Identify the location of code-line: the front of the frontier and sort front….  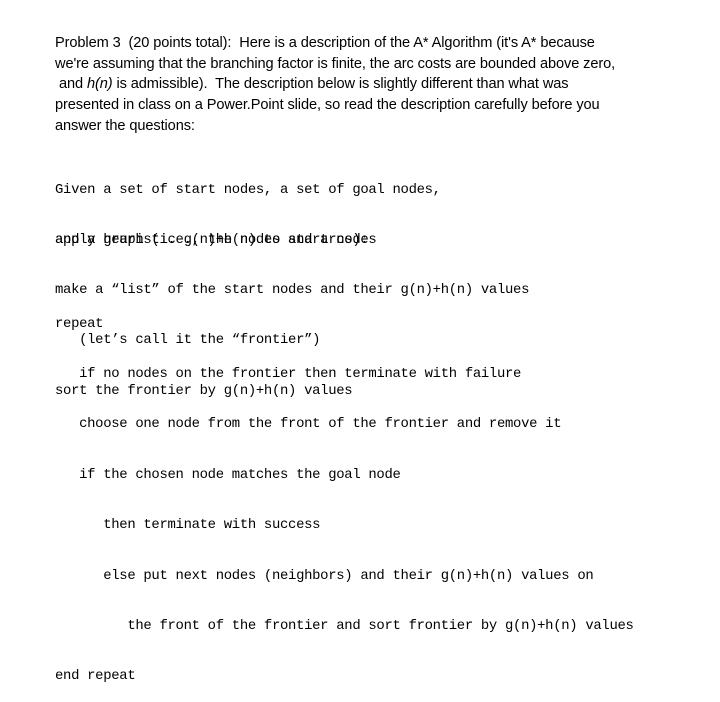
(344, 625).